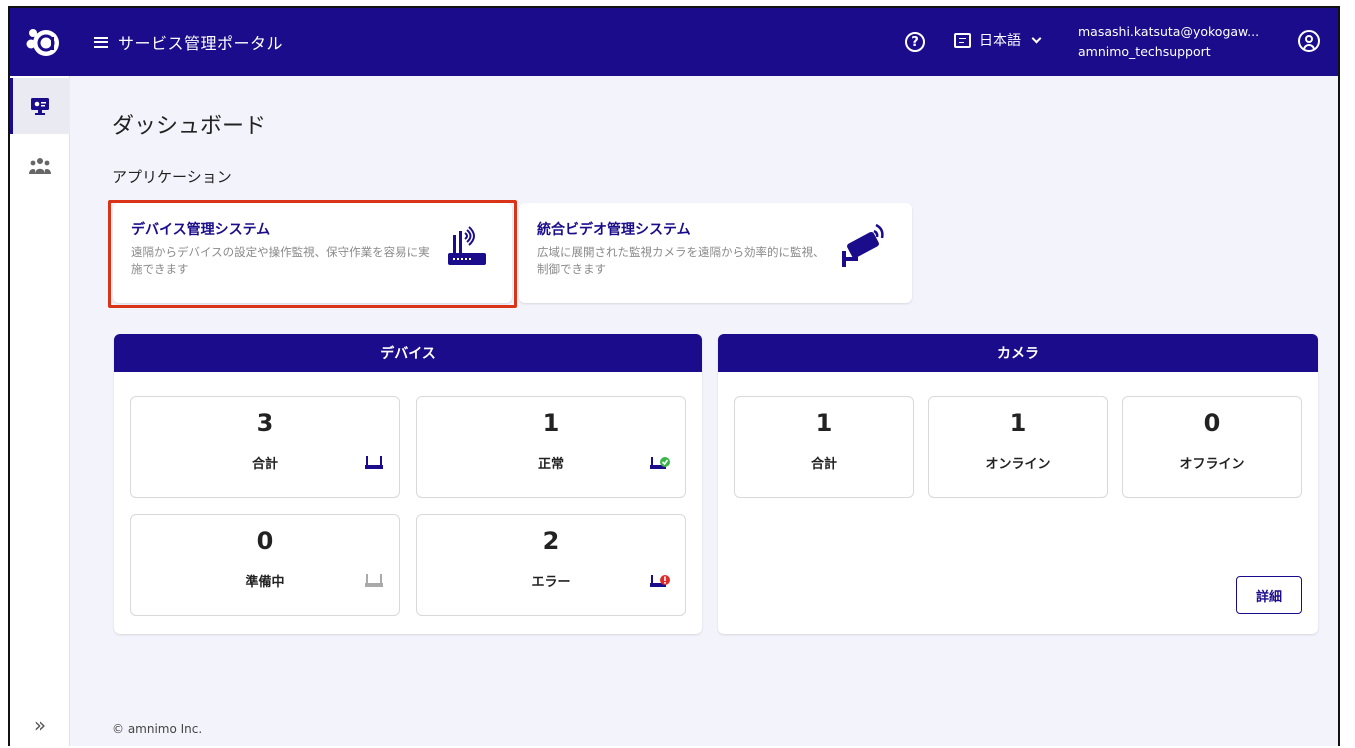  I want to click on user-organization: amnimo_techsupport, so click(1144, 51).